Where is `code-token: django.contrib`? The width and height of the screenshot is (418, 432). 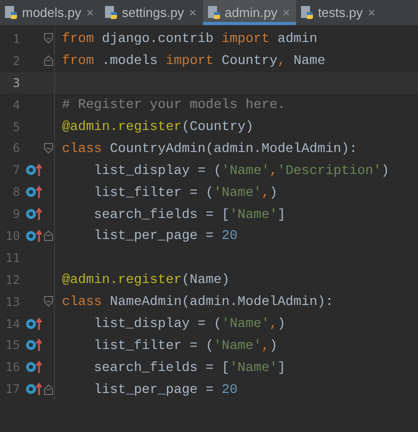
code-token: django.contrib is located at coordinates (157, 38).